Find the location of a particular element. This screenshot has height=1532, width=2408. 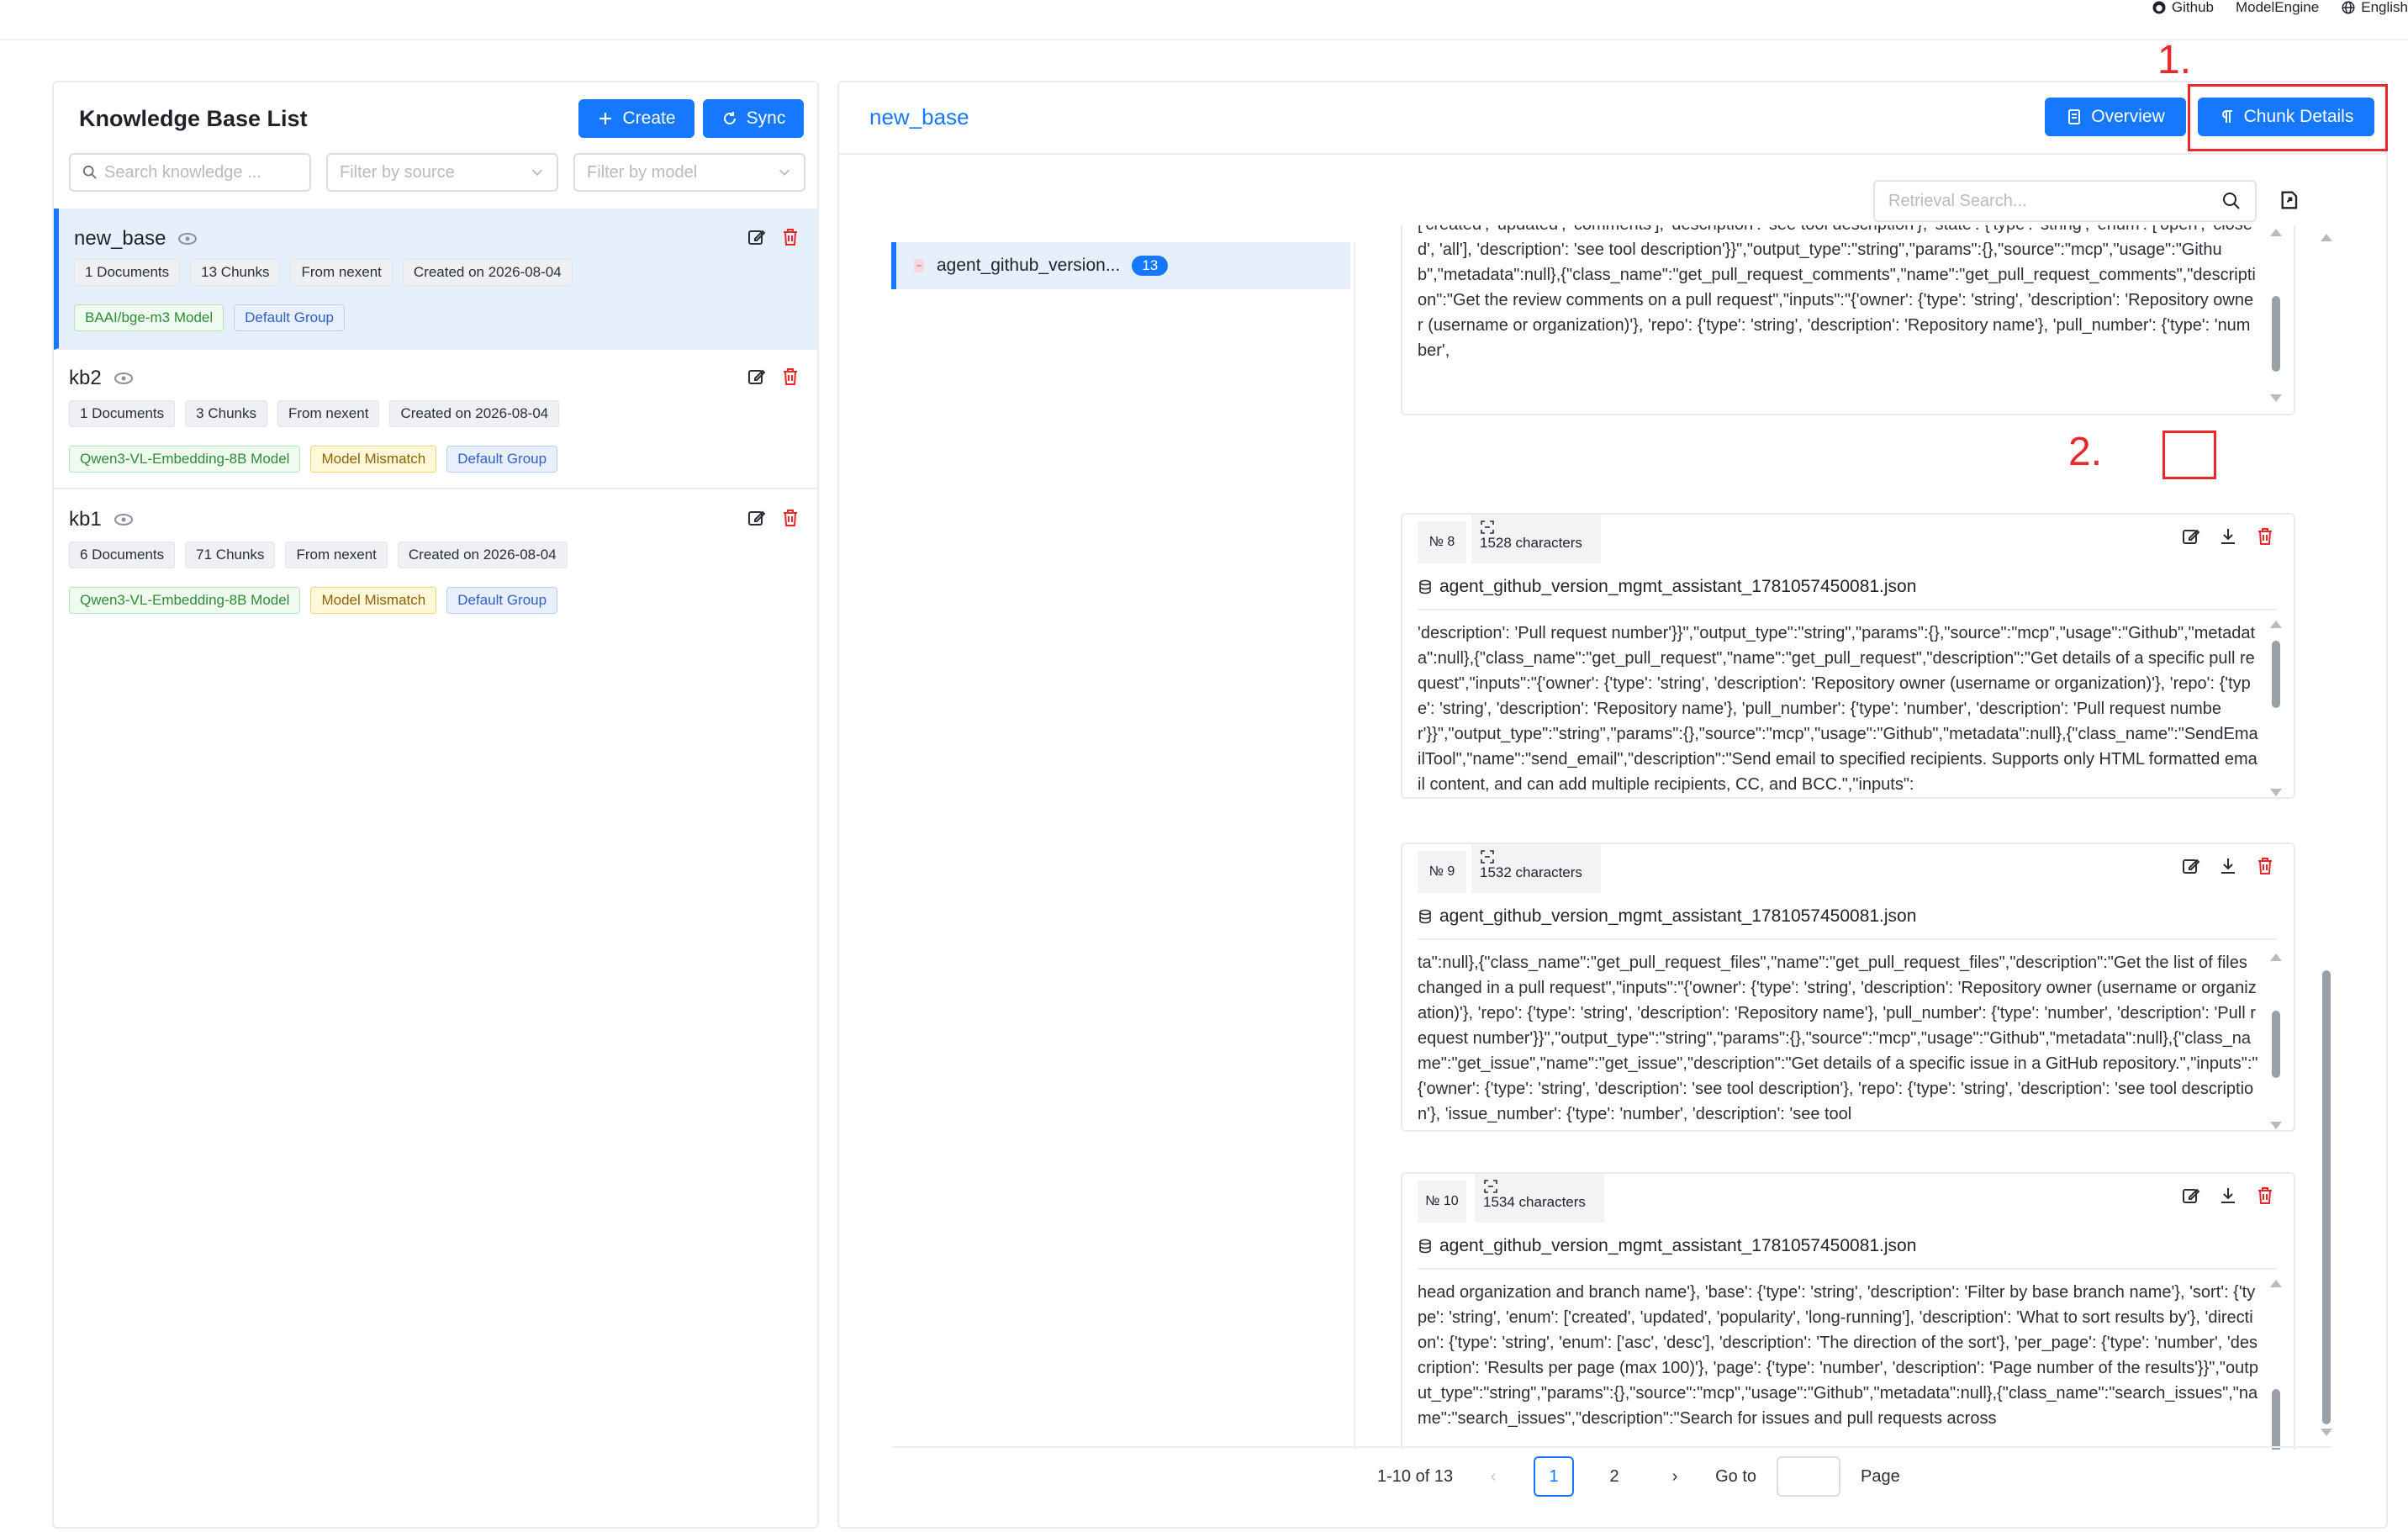

page-label: Page is located at coordinates (1881, 1476).